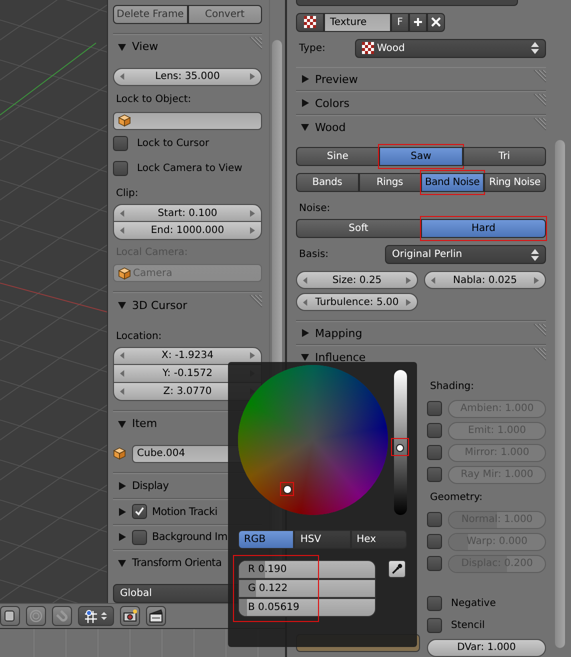 The width and height of the screenshot is (571, 657). What do you see at coordinates (266, 539) in the screenshot?
I see `mode-tab: RGB` at bounding box center [266, 539].